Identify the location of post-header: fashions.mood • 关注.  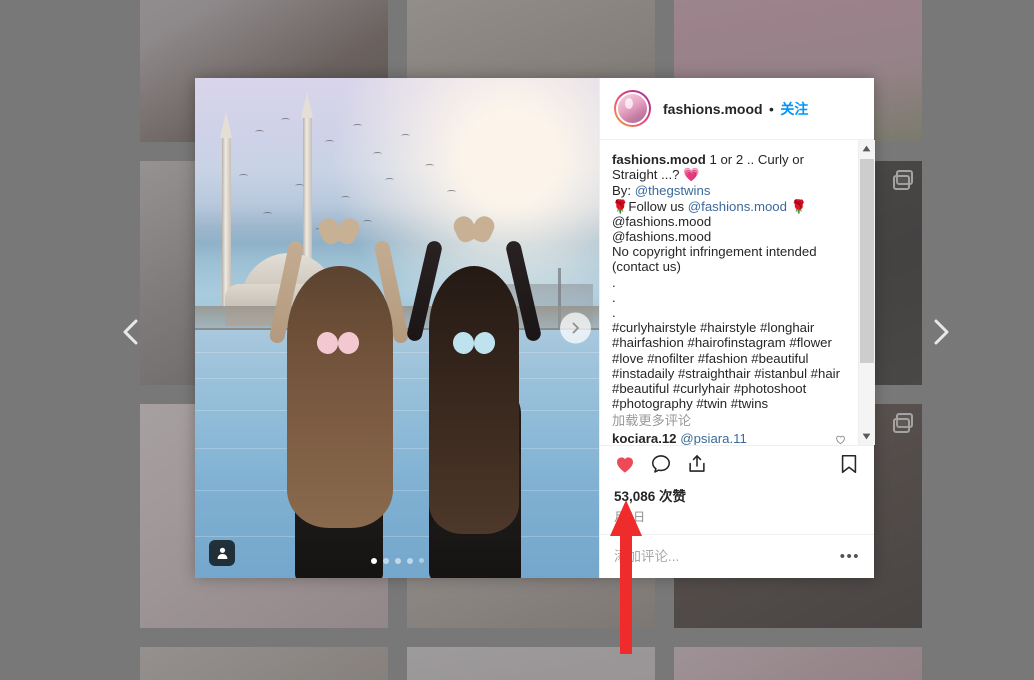
(737, 109).